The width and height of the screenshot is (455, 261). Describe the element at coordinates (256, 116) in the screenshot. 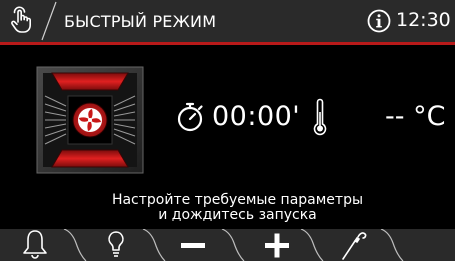

I see `timer-value: 00:00'` at that location.